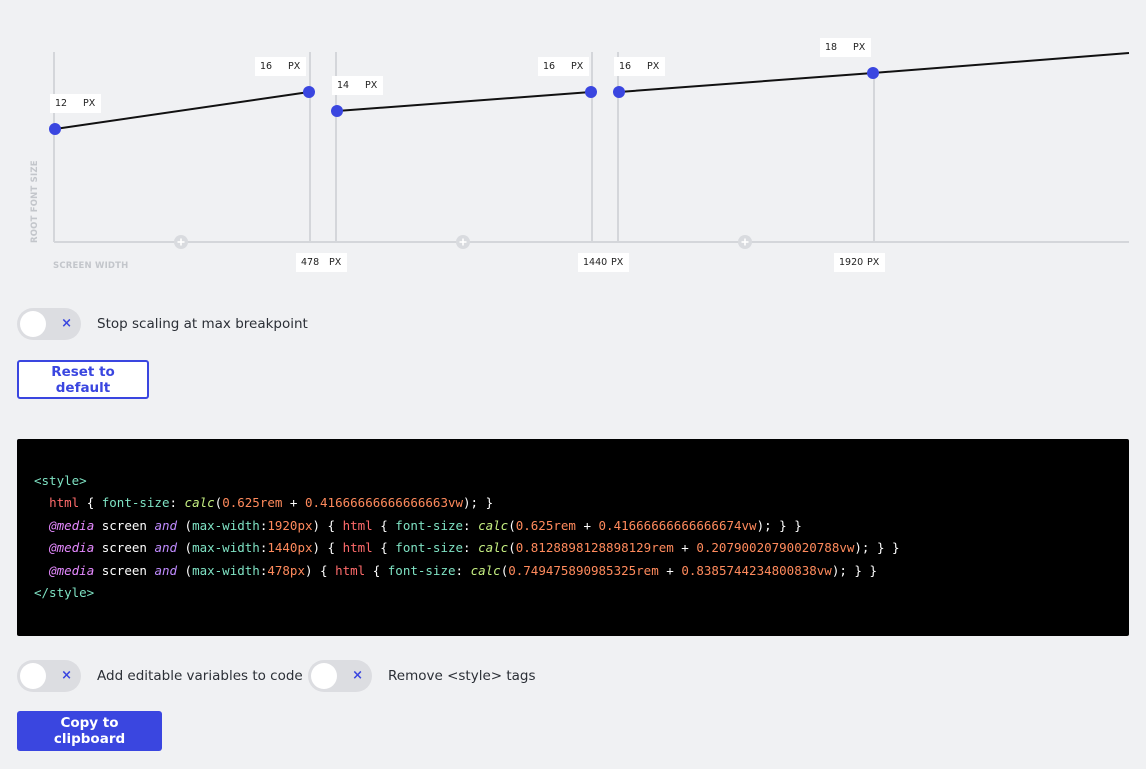  I want to click on breakpoint-input: 478 PX, so click(322, 262).